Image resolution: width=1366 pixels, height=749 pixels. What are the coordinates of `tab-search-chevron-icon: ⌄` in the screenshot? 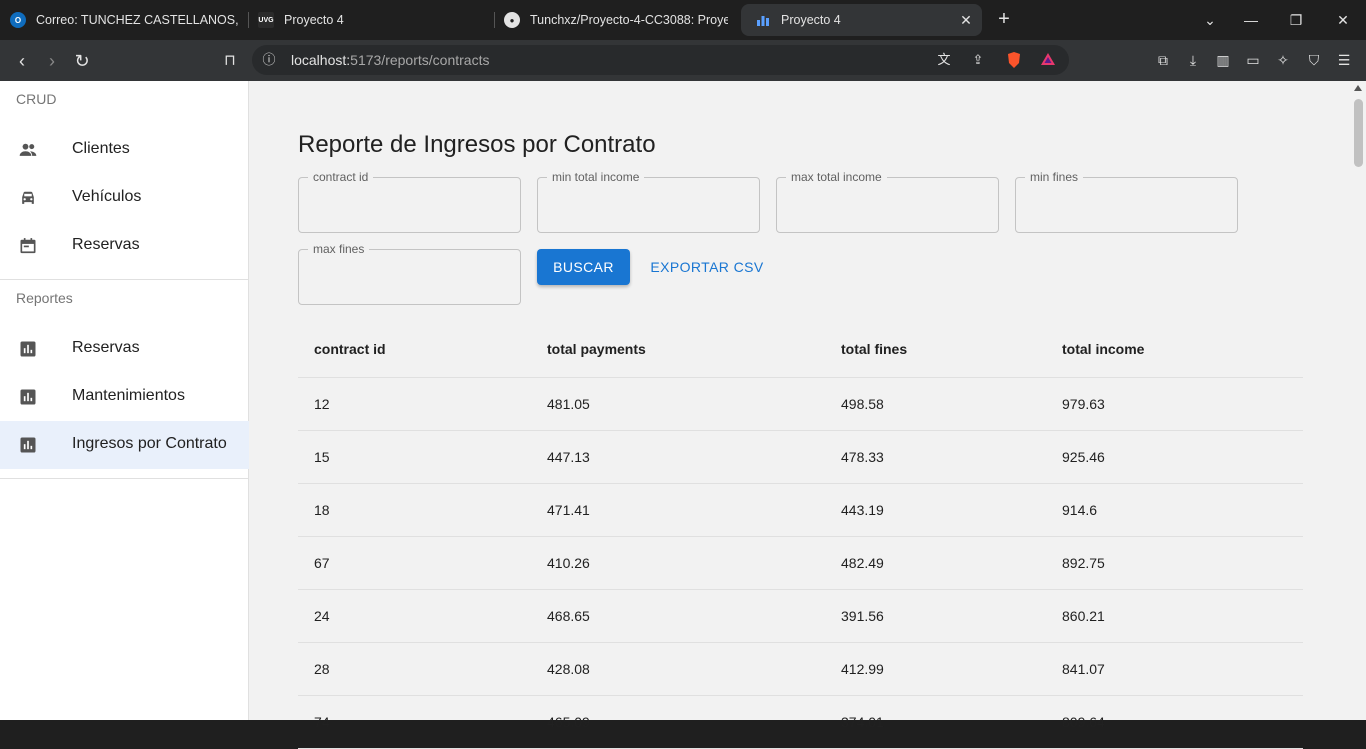 It's located at (1210, 20).